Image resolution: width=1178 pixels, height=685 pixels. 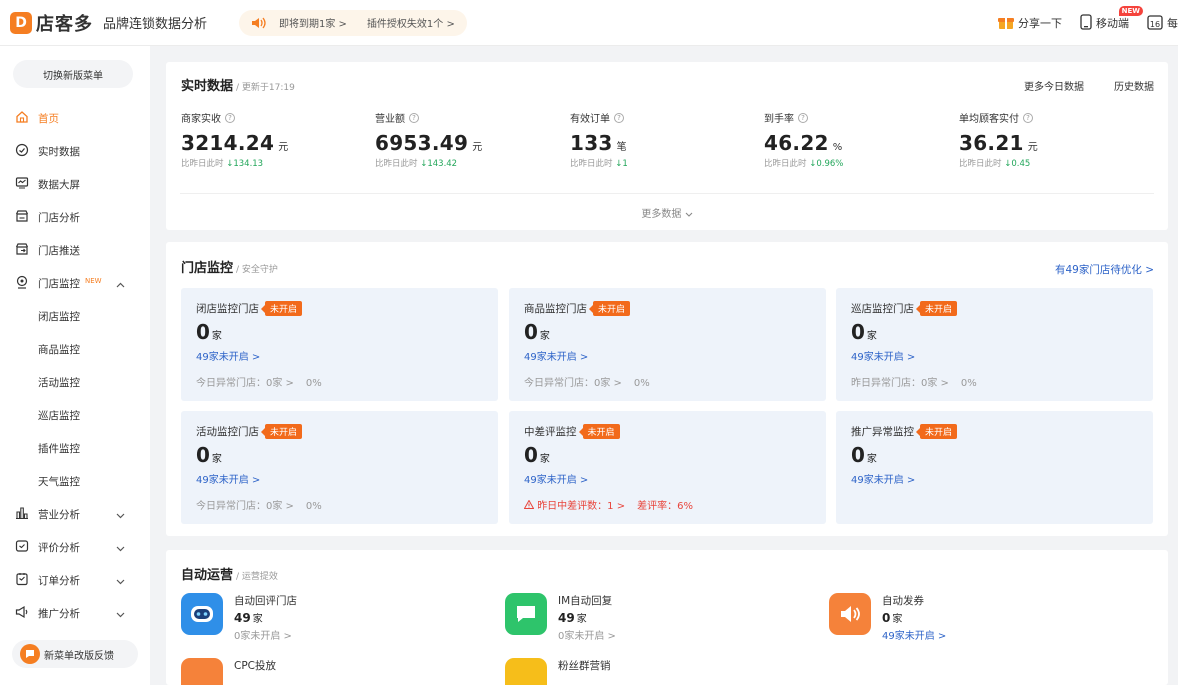 What do you see at coordinates (229, 575) in the screenshot?
I see `ops-title: 自动运营 / 运营提效` at bounding box center [229, 575].